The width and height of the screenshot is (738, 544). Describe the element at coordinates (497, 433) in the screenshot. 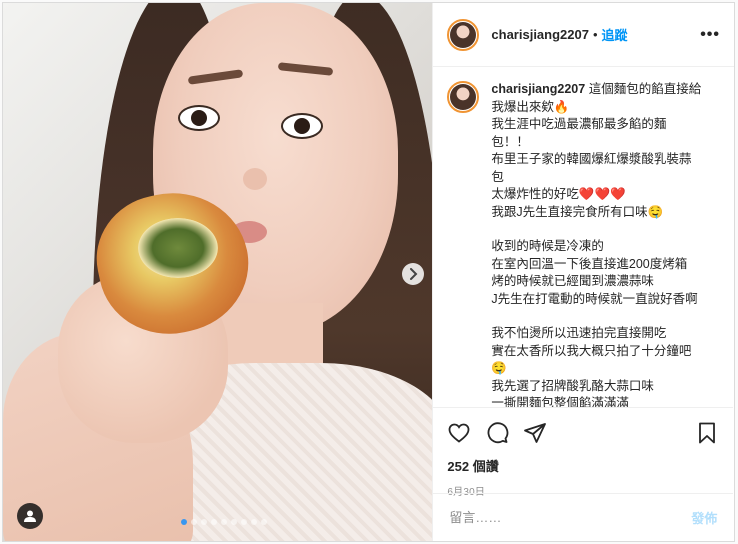

I see `comment-icon` at that location.